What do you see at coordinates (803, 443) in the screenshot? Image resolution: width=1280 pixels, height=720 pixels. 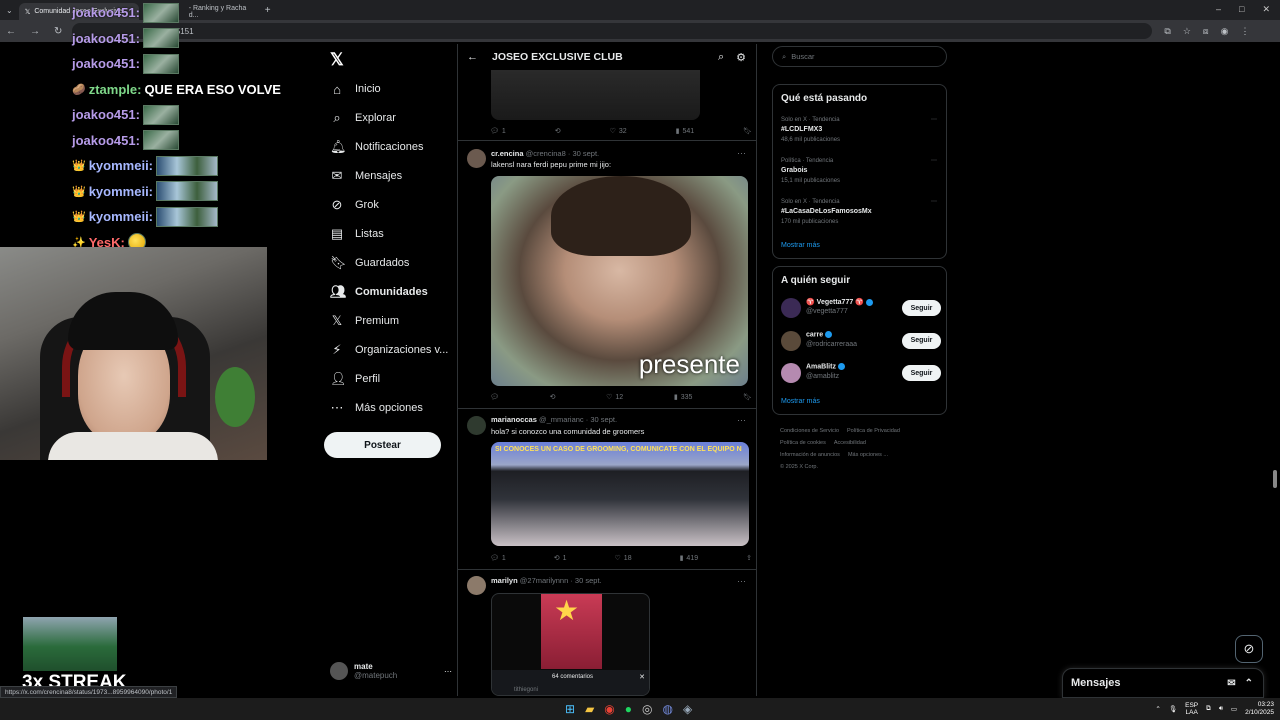 I see `footer-link: Política de cookies` at bounding box center [803, 443].